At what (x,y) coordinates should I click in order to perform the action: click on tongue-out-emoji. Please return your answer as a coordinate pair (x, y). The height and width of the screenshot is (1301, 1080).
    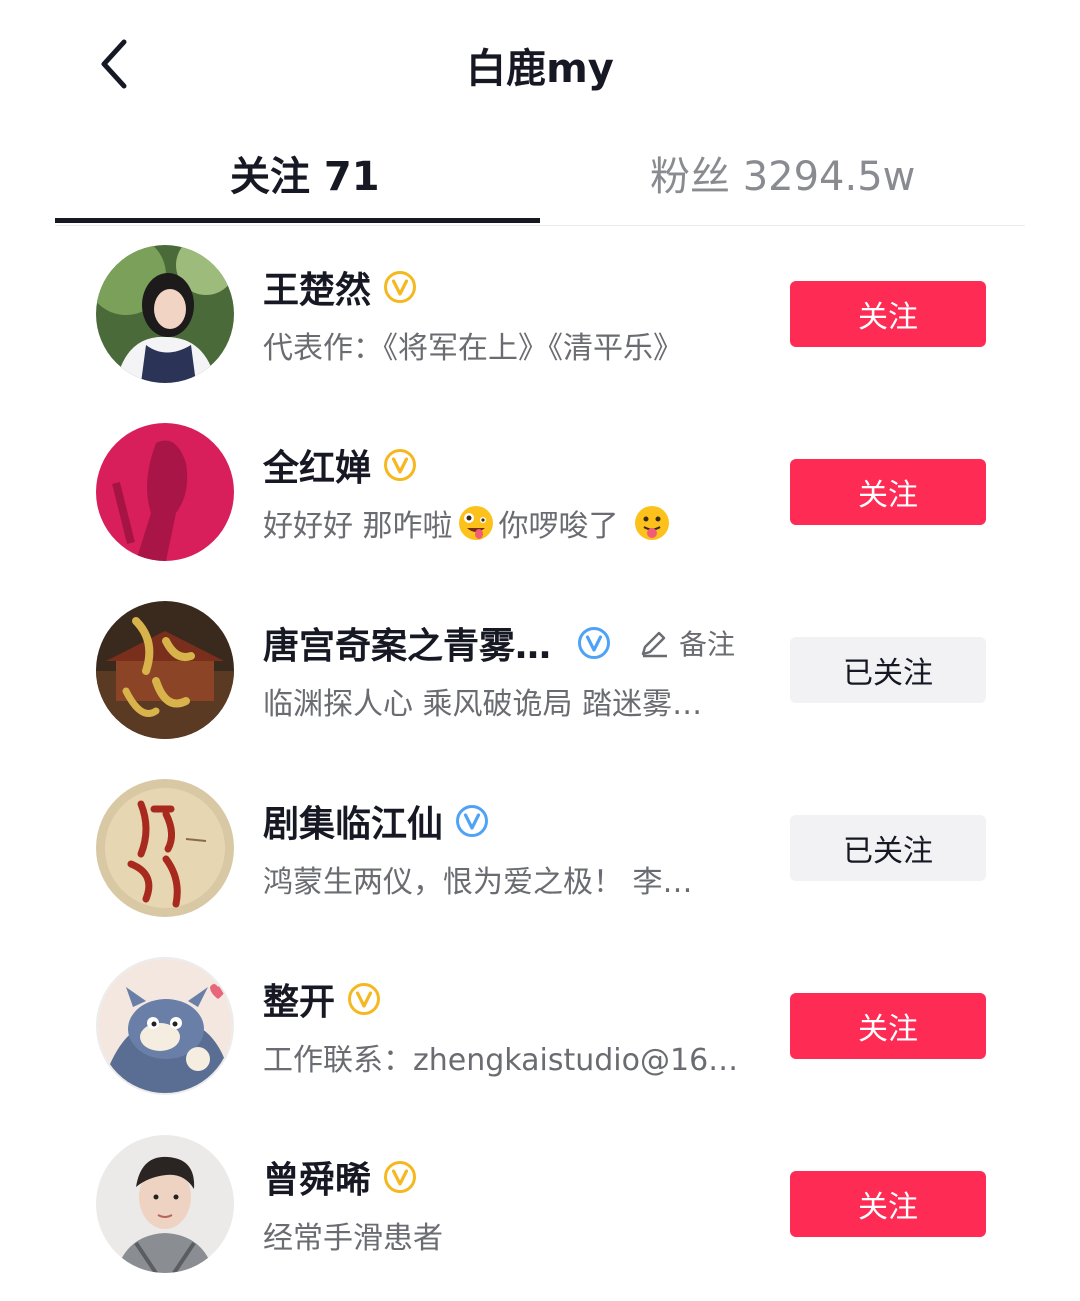
    Looking at the image, I should click on (652, 523).